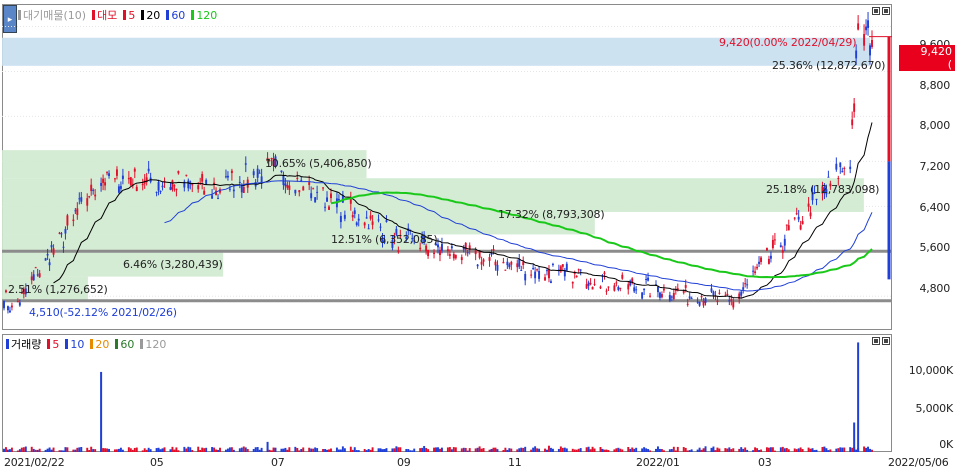 This screenshot has width=958, height=469. I want to click on legend-vol-ma60: 60, so click(124, 344).